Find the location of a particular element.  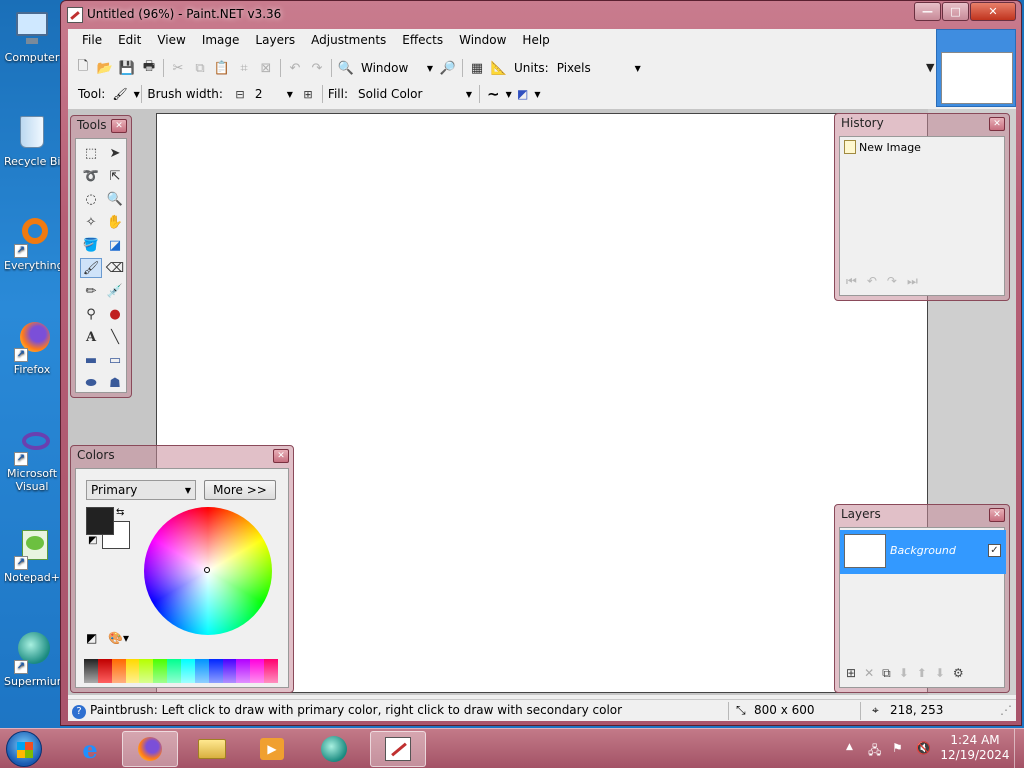

redo-history-icon: ↷ is located at coordinates (897, 281).